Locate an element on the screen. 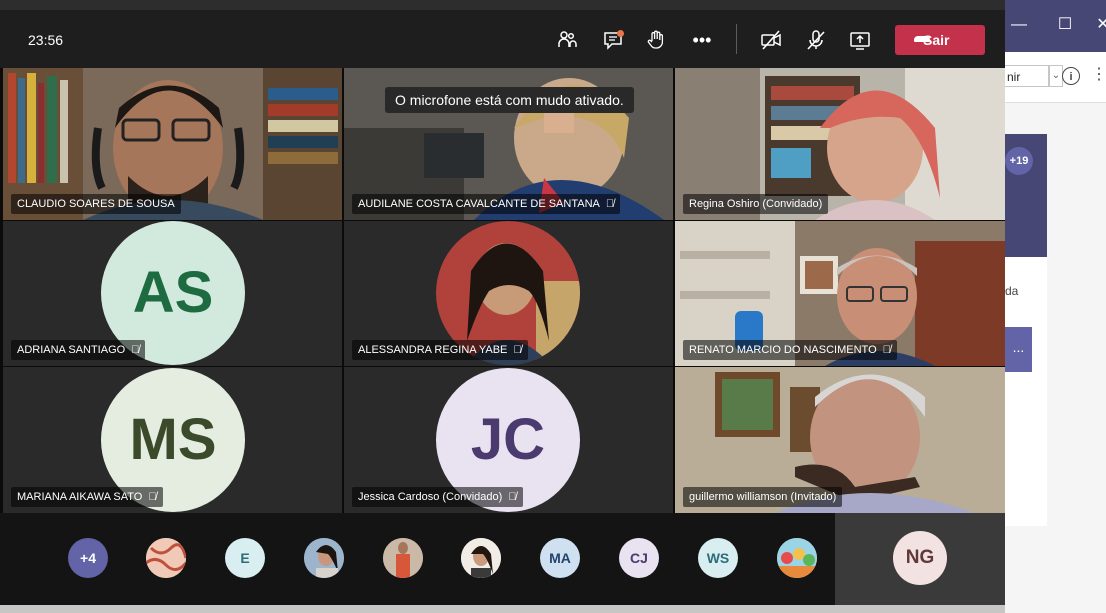 The height and width of the screenshot is (613, 1106). leave-phone-icon is located at coordinates (922, 39).